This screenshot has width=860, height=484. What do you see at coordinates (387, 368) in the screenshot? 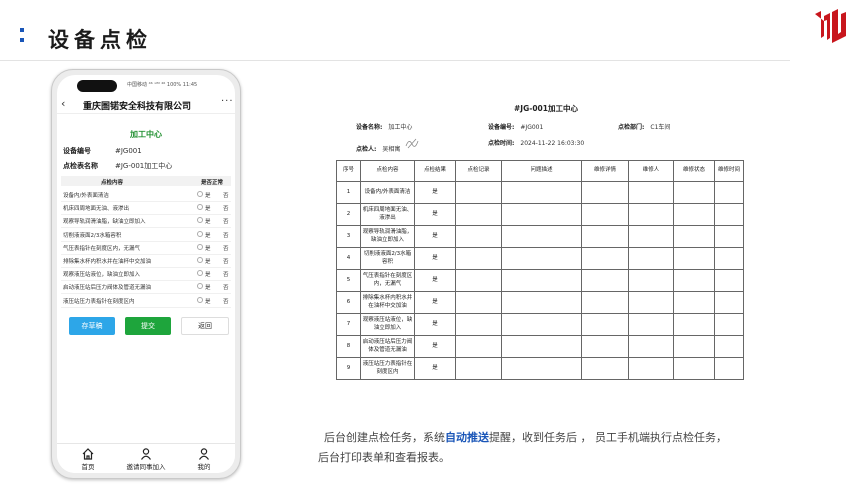
I see `cell-content: 液压站压力表指针在刻度区内` at bounding box center [387, 368].